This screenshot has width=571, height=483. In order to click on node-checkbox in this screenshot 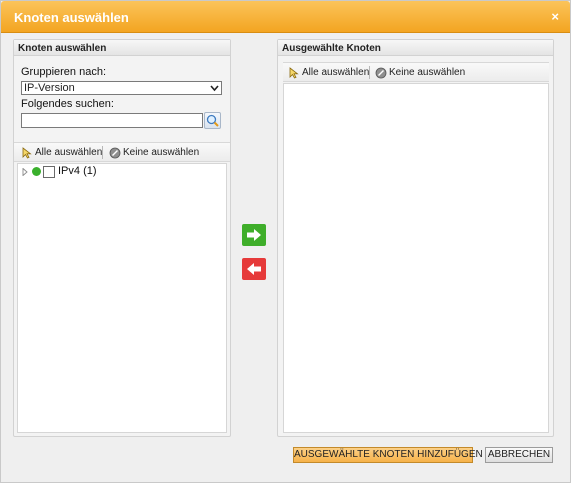, I will do `click(49, 172)`.